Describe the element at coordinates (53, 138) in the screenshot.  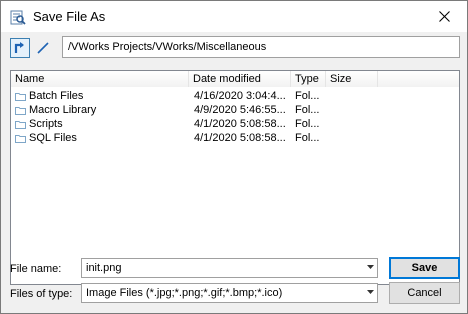
I see `file-row-name: SQL Files` at that location.